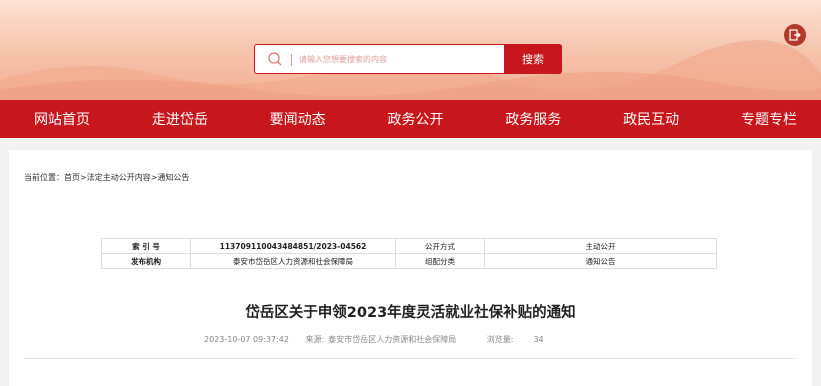  I want to click on main-nav: 网站首页 走进岱岳 要闻动态 政务公开 政务服务 政民互动 专题专栏, so click(410, 119).